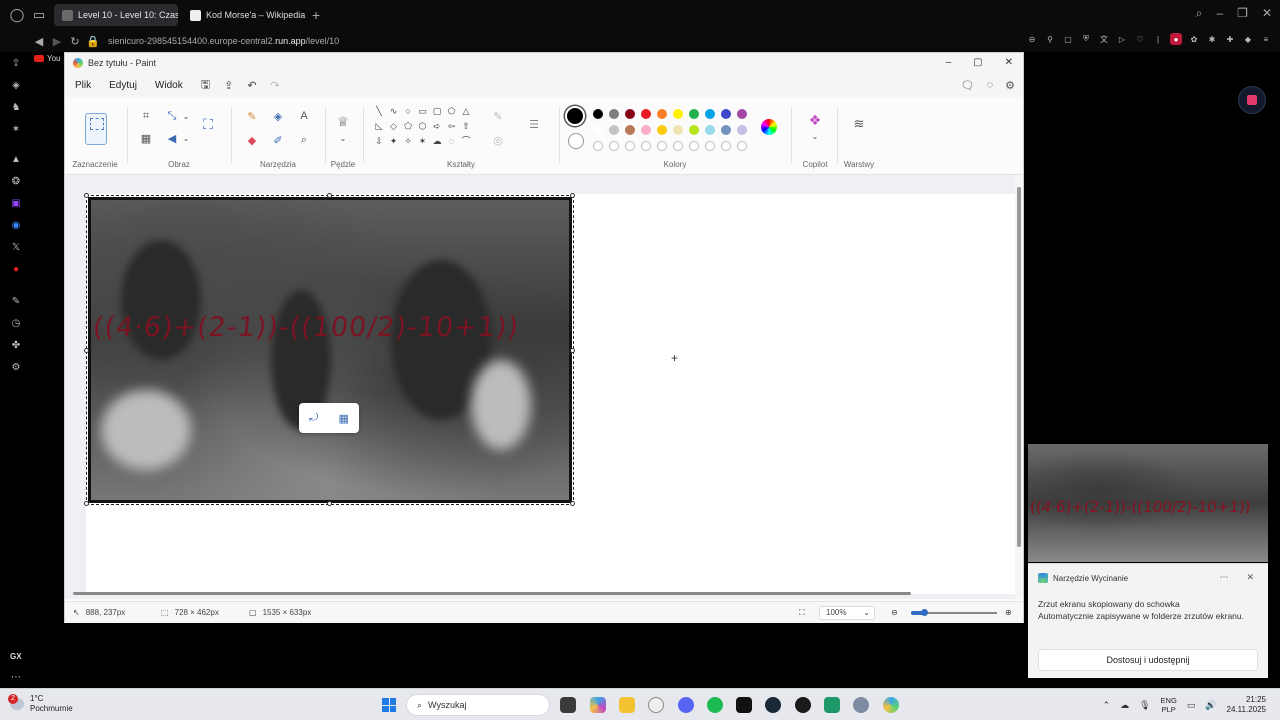 The width and height of the screenshot is (1280, 720). I want to click on sidebar-game-icon: ♞, so click(16, 107).